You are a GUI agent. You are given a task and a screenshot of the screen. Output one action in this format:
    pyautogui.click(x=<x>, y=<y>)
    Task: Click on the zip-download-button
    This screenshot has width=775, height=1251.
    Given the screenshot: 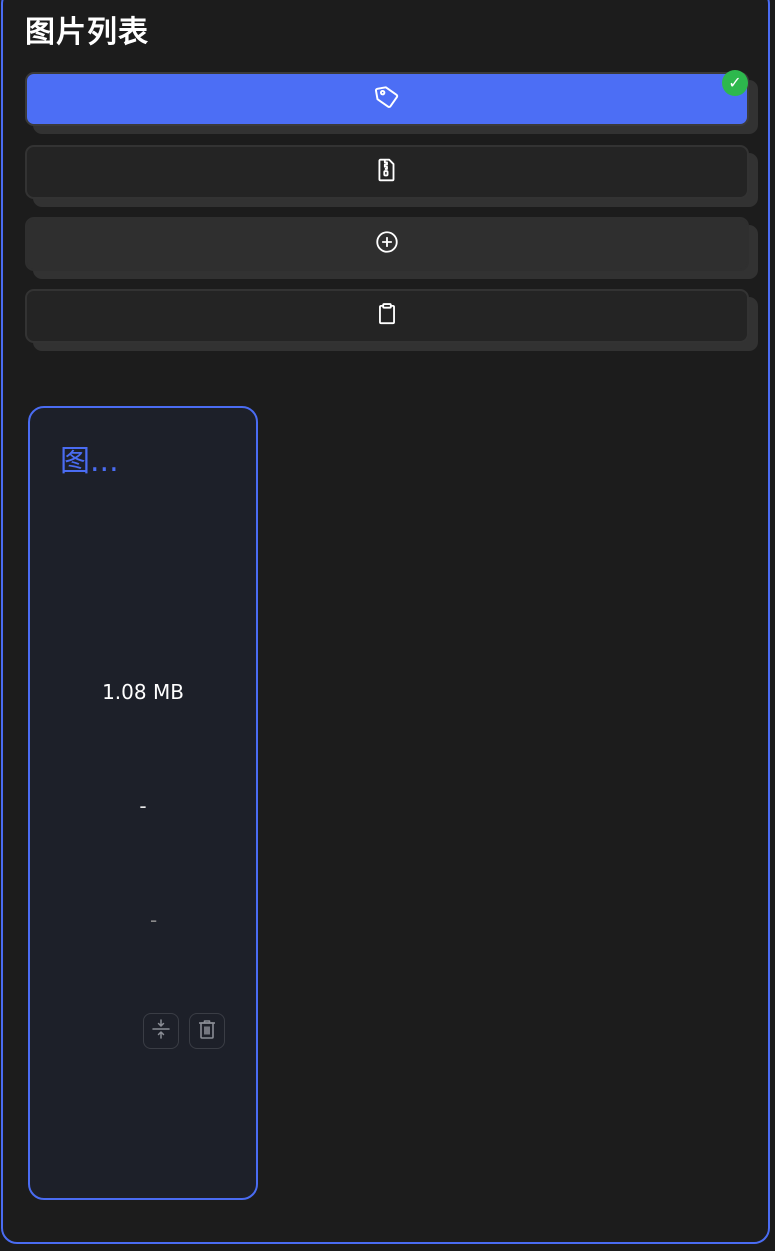 What is the action you would take?
    pyautogui.click(x=387, y=172)
    